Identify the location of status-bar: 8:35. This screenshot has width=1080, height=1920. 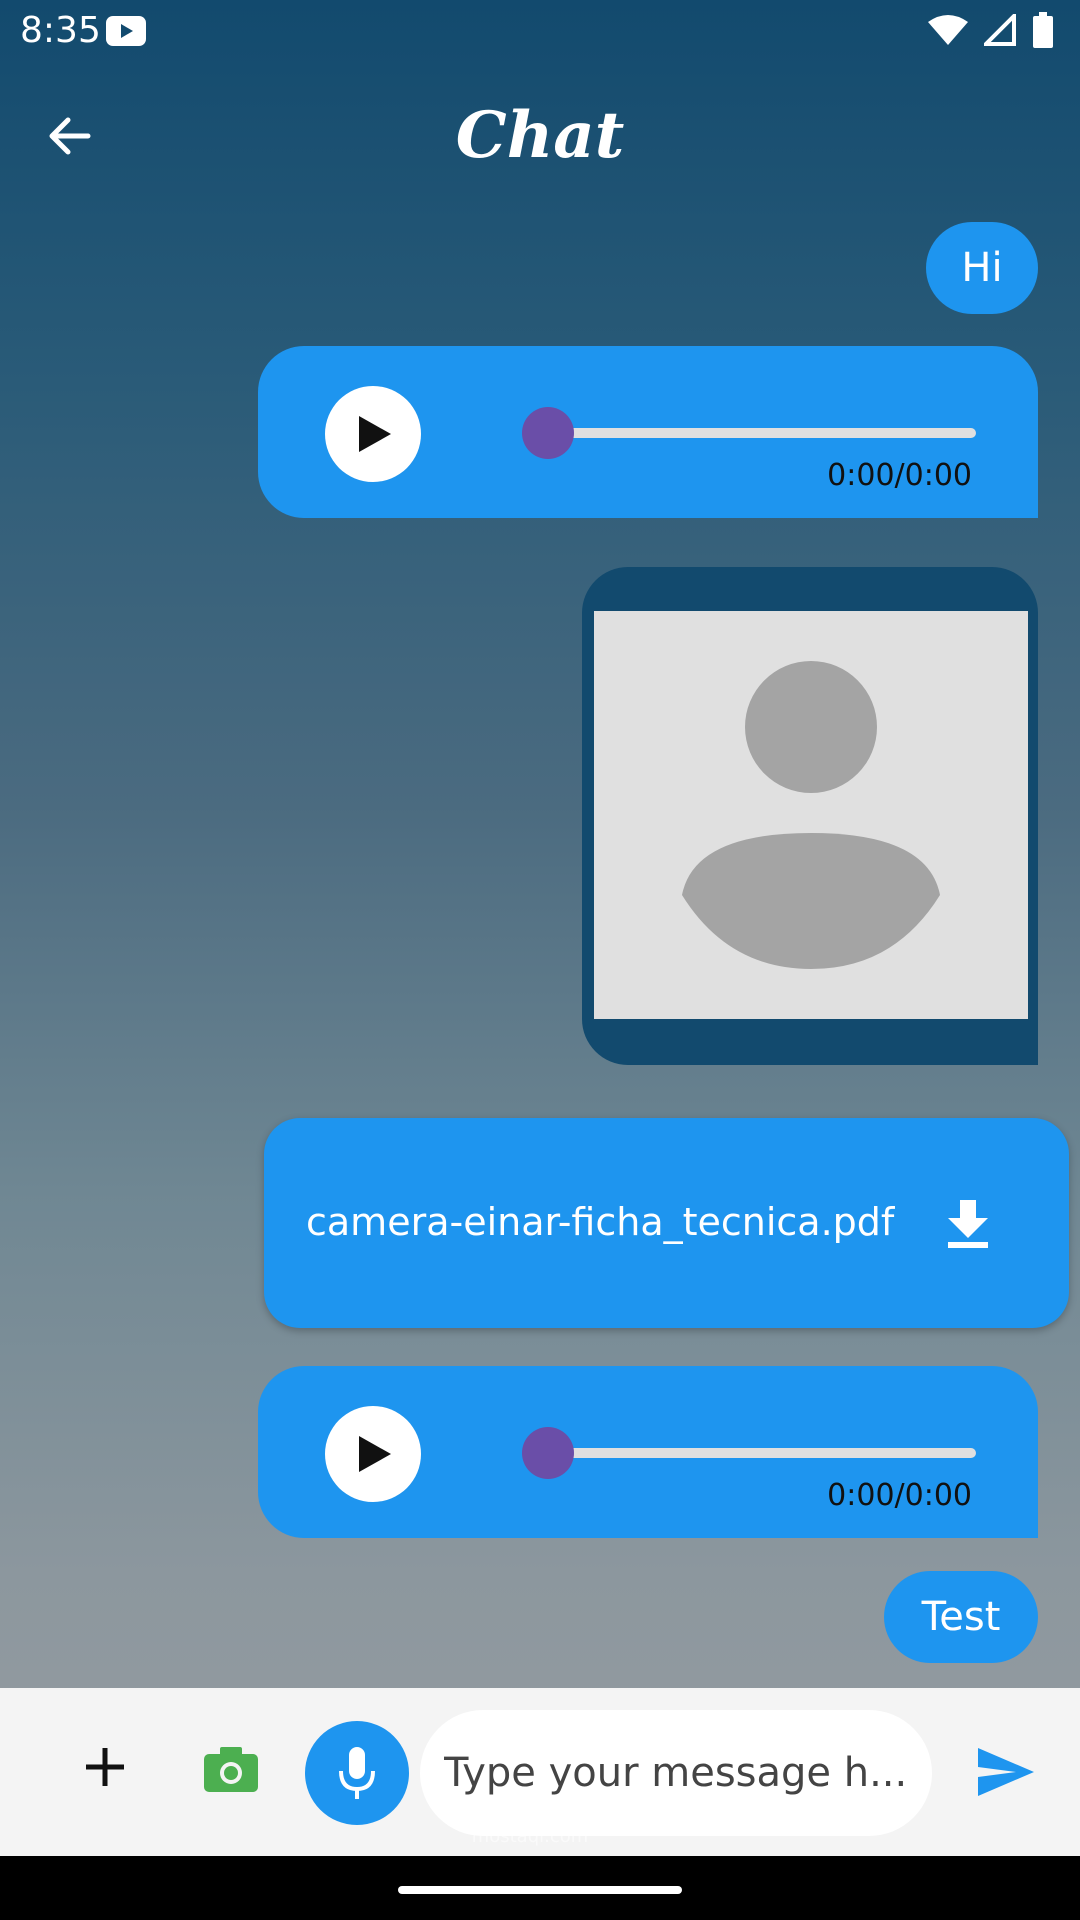
(540, 32).